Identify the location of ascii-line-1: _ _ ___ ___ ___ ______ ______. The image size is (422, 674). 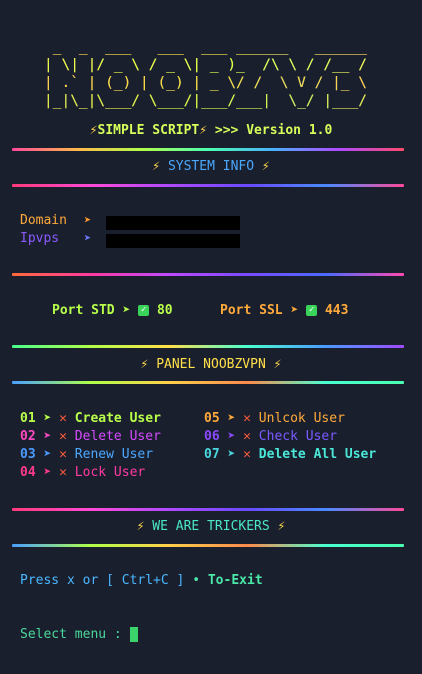
(206, 47).